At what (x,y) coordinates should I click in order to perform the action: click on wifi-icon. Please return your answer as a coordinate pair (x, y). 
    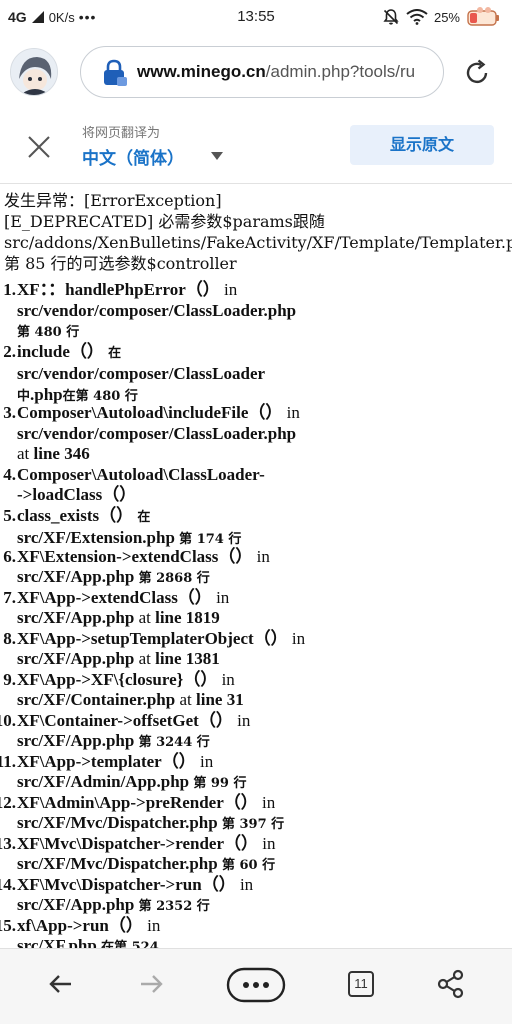
    Looking at the image, I should click on (417, 17).